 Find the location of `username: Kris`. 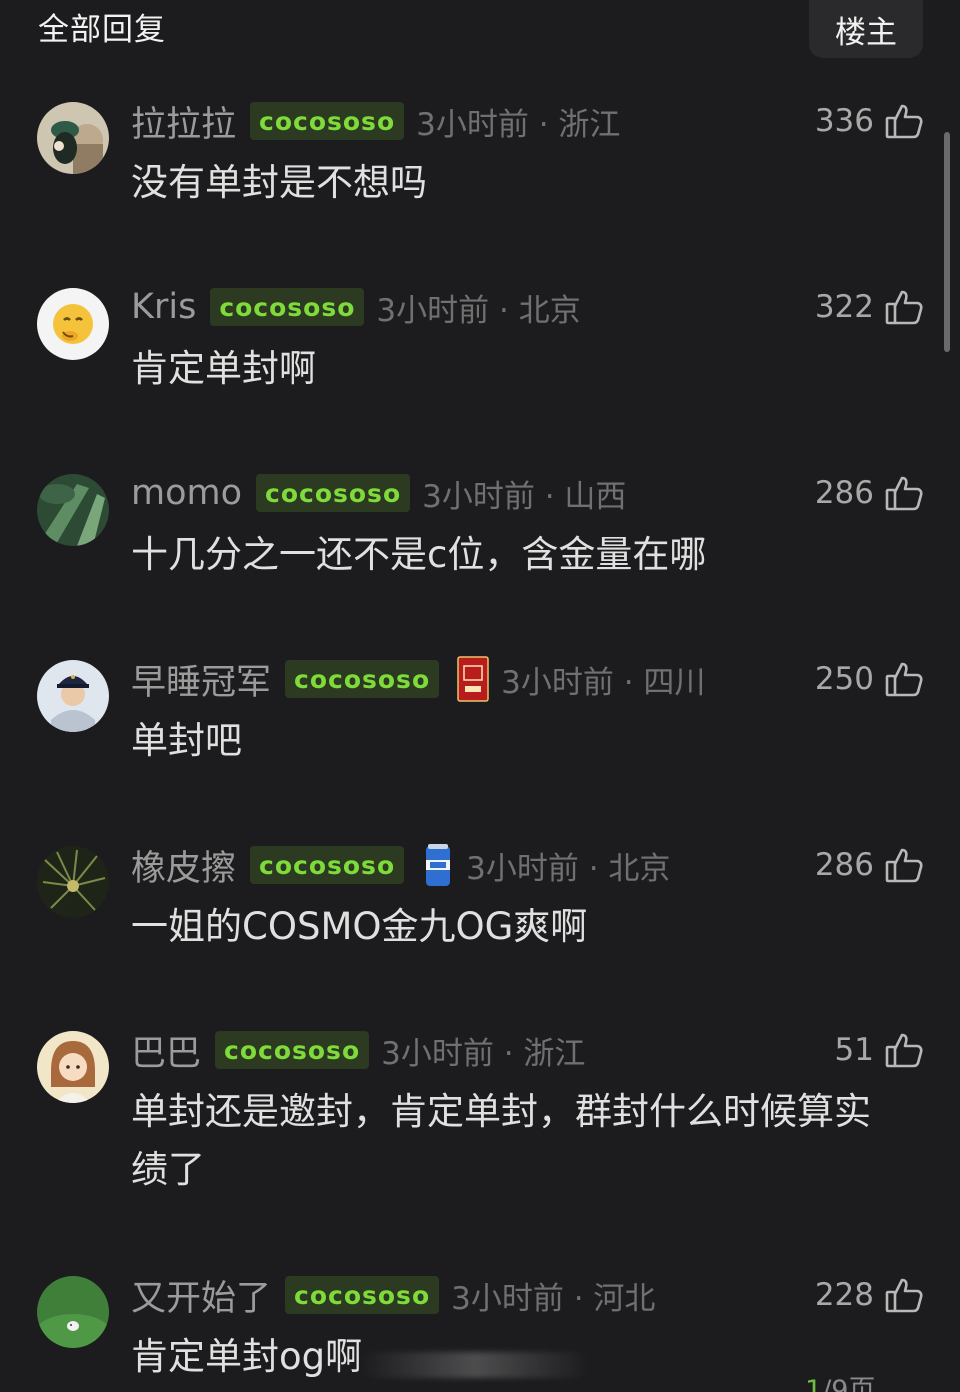

username: Kris is located at coordinates (163, 307).